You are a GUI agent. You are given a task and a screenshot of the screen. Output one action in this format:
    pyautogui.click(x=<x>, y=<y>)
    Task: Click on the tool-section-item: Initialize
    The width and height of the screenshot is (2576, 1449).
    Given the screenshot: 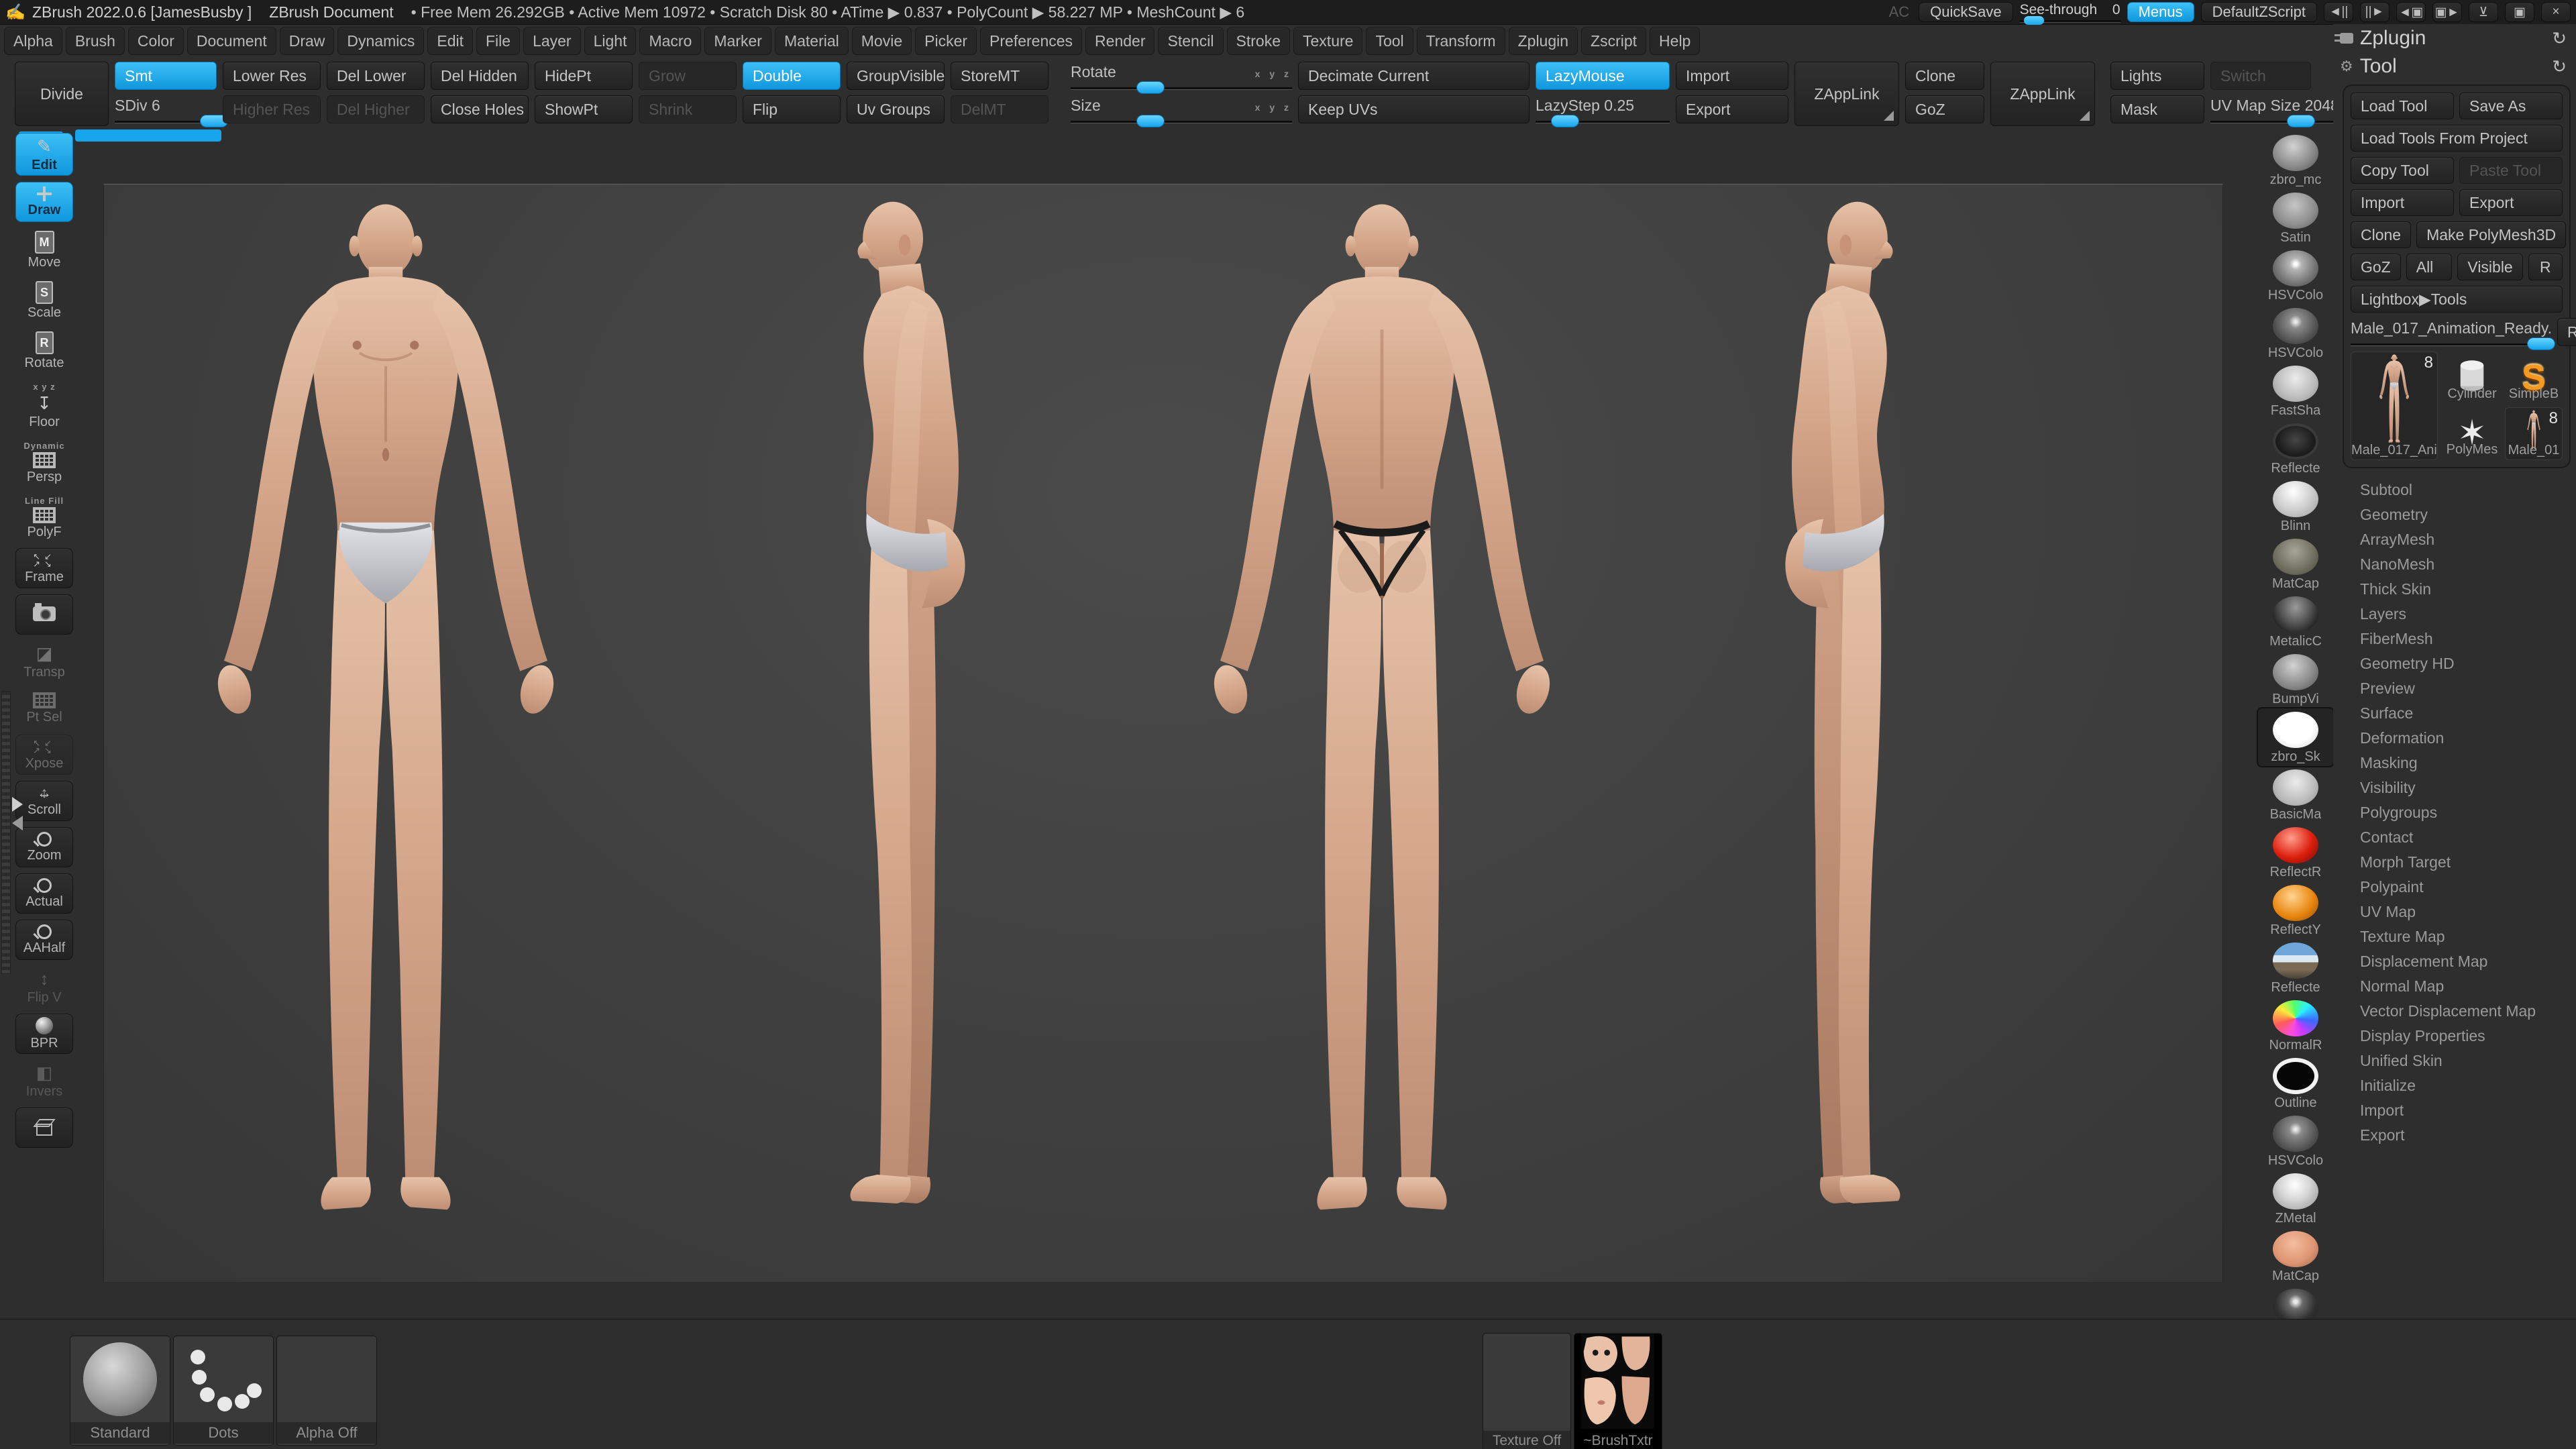 What is the action you would take?
    pyautogui.click(x=2468, y=1085)
    